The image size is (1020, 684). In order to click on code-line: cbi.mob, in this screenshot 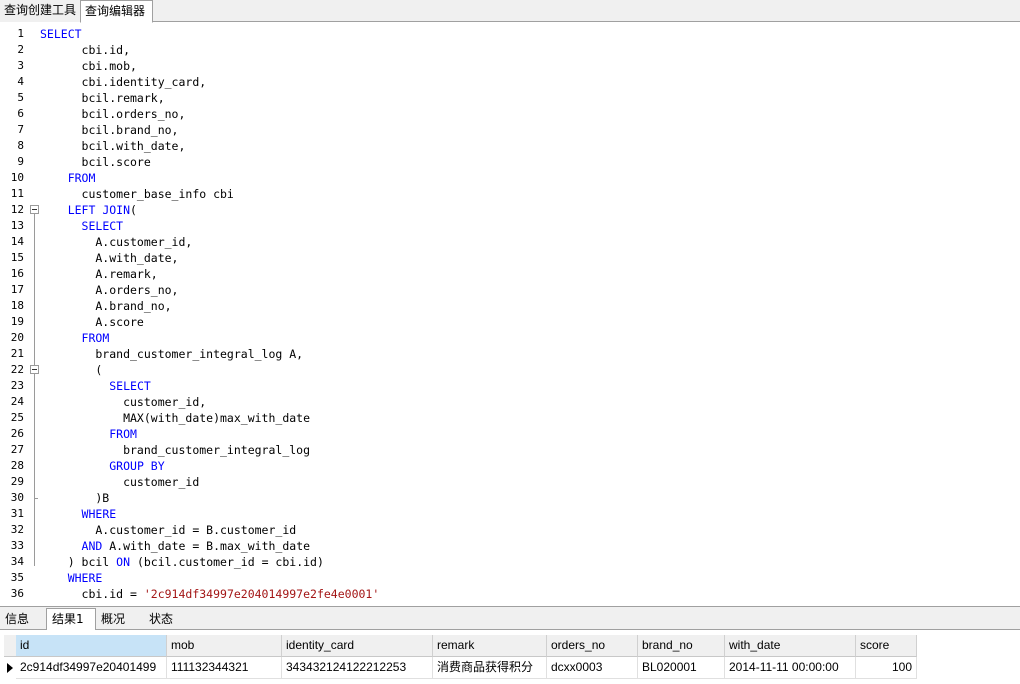, I will do `click(88, 66)`.